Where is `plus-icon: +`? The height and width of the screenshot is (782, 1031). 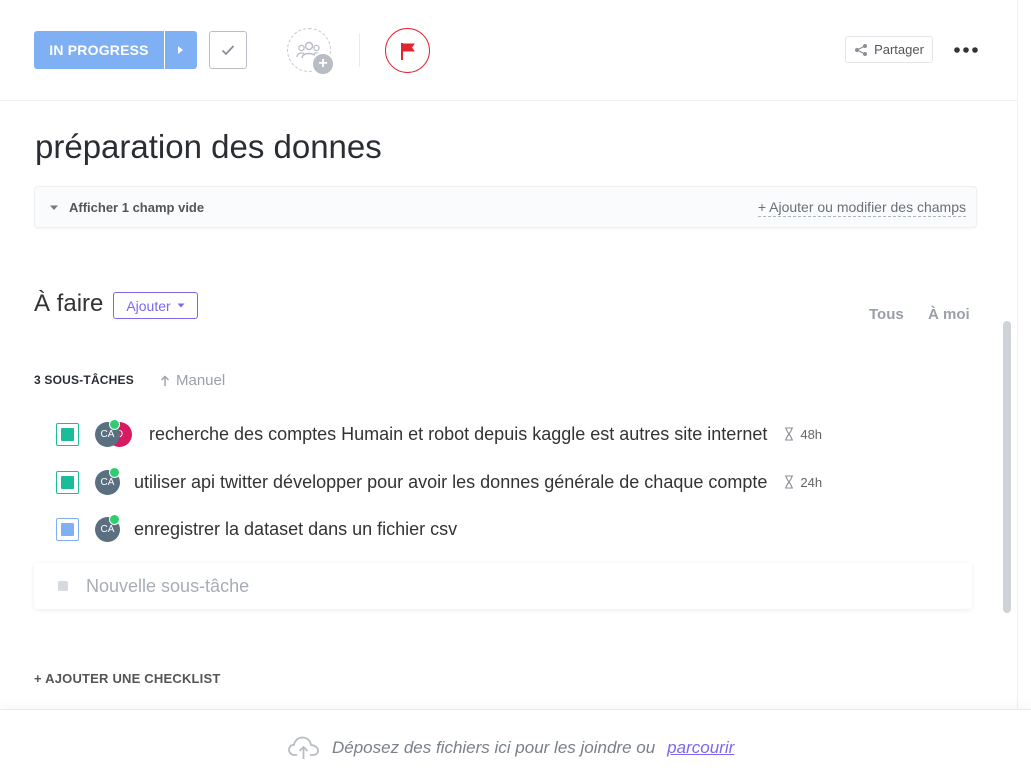
plus-icon: + is located at coordinates (323, 64).